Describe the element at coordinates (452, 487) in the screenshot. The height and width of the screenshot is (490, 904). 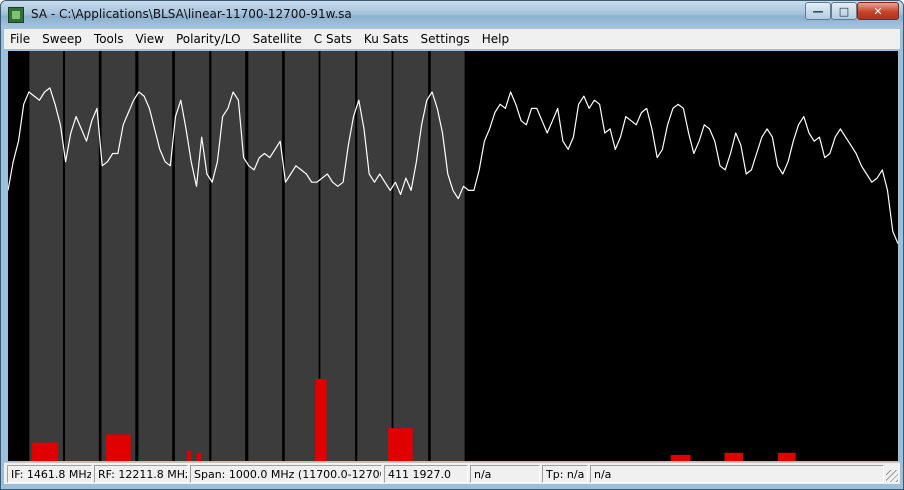
I see `window-frame-bottom` at that location.